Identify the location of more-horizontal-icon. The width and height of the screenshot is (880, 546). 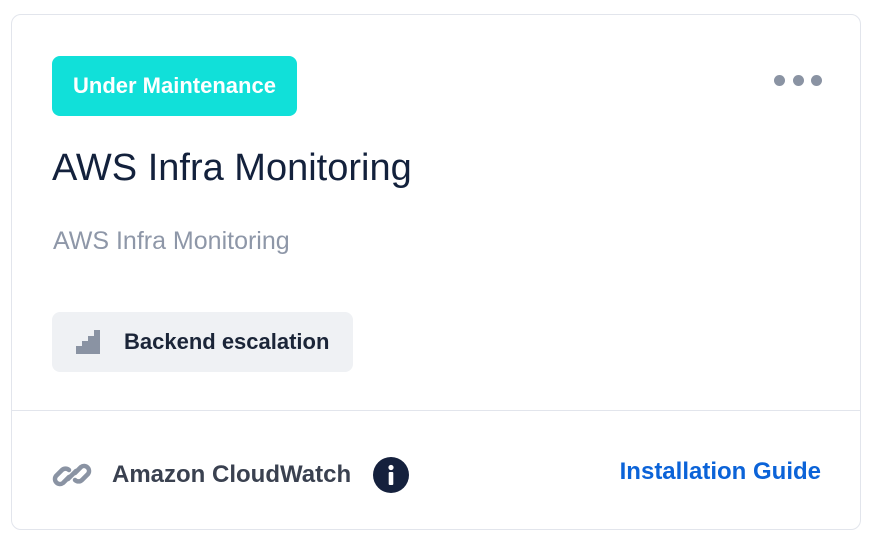
(779, 80).